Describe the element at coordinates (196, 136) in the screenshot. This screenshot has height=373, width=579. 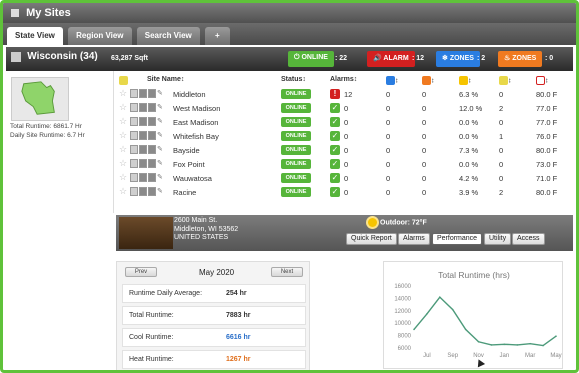
I see `site-name-link: Whitefish Bay` at that location.